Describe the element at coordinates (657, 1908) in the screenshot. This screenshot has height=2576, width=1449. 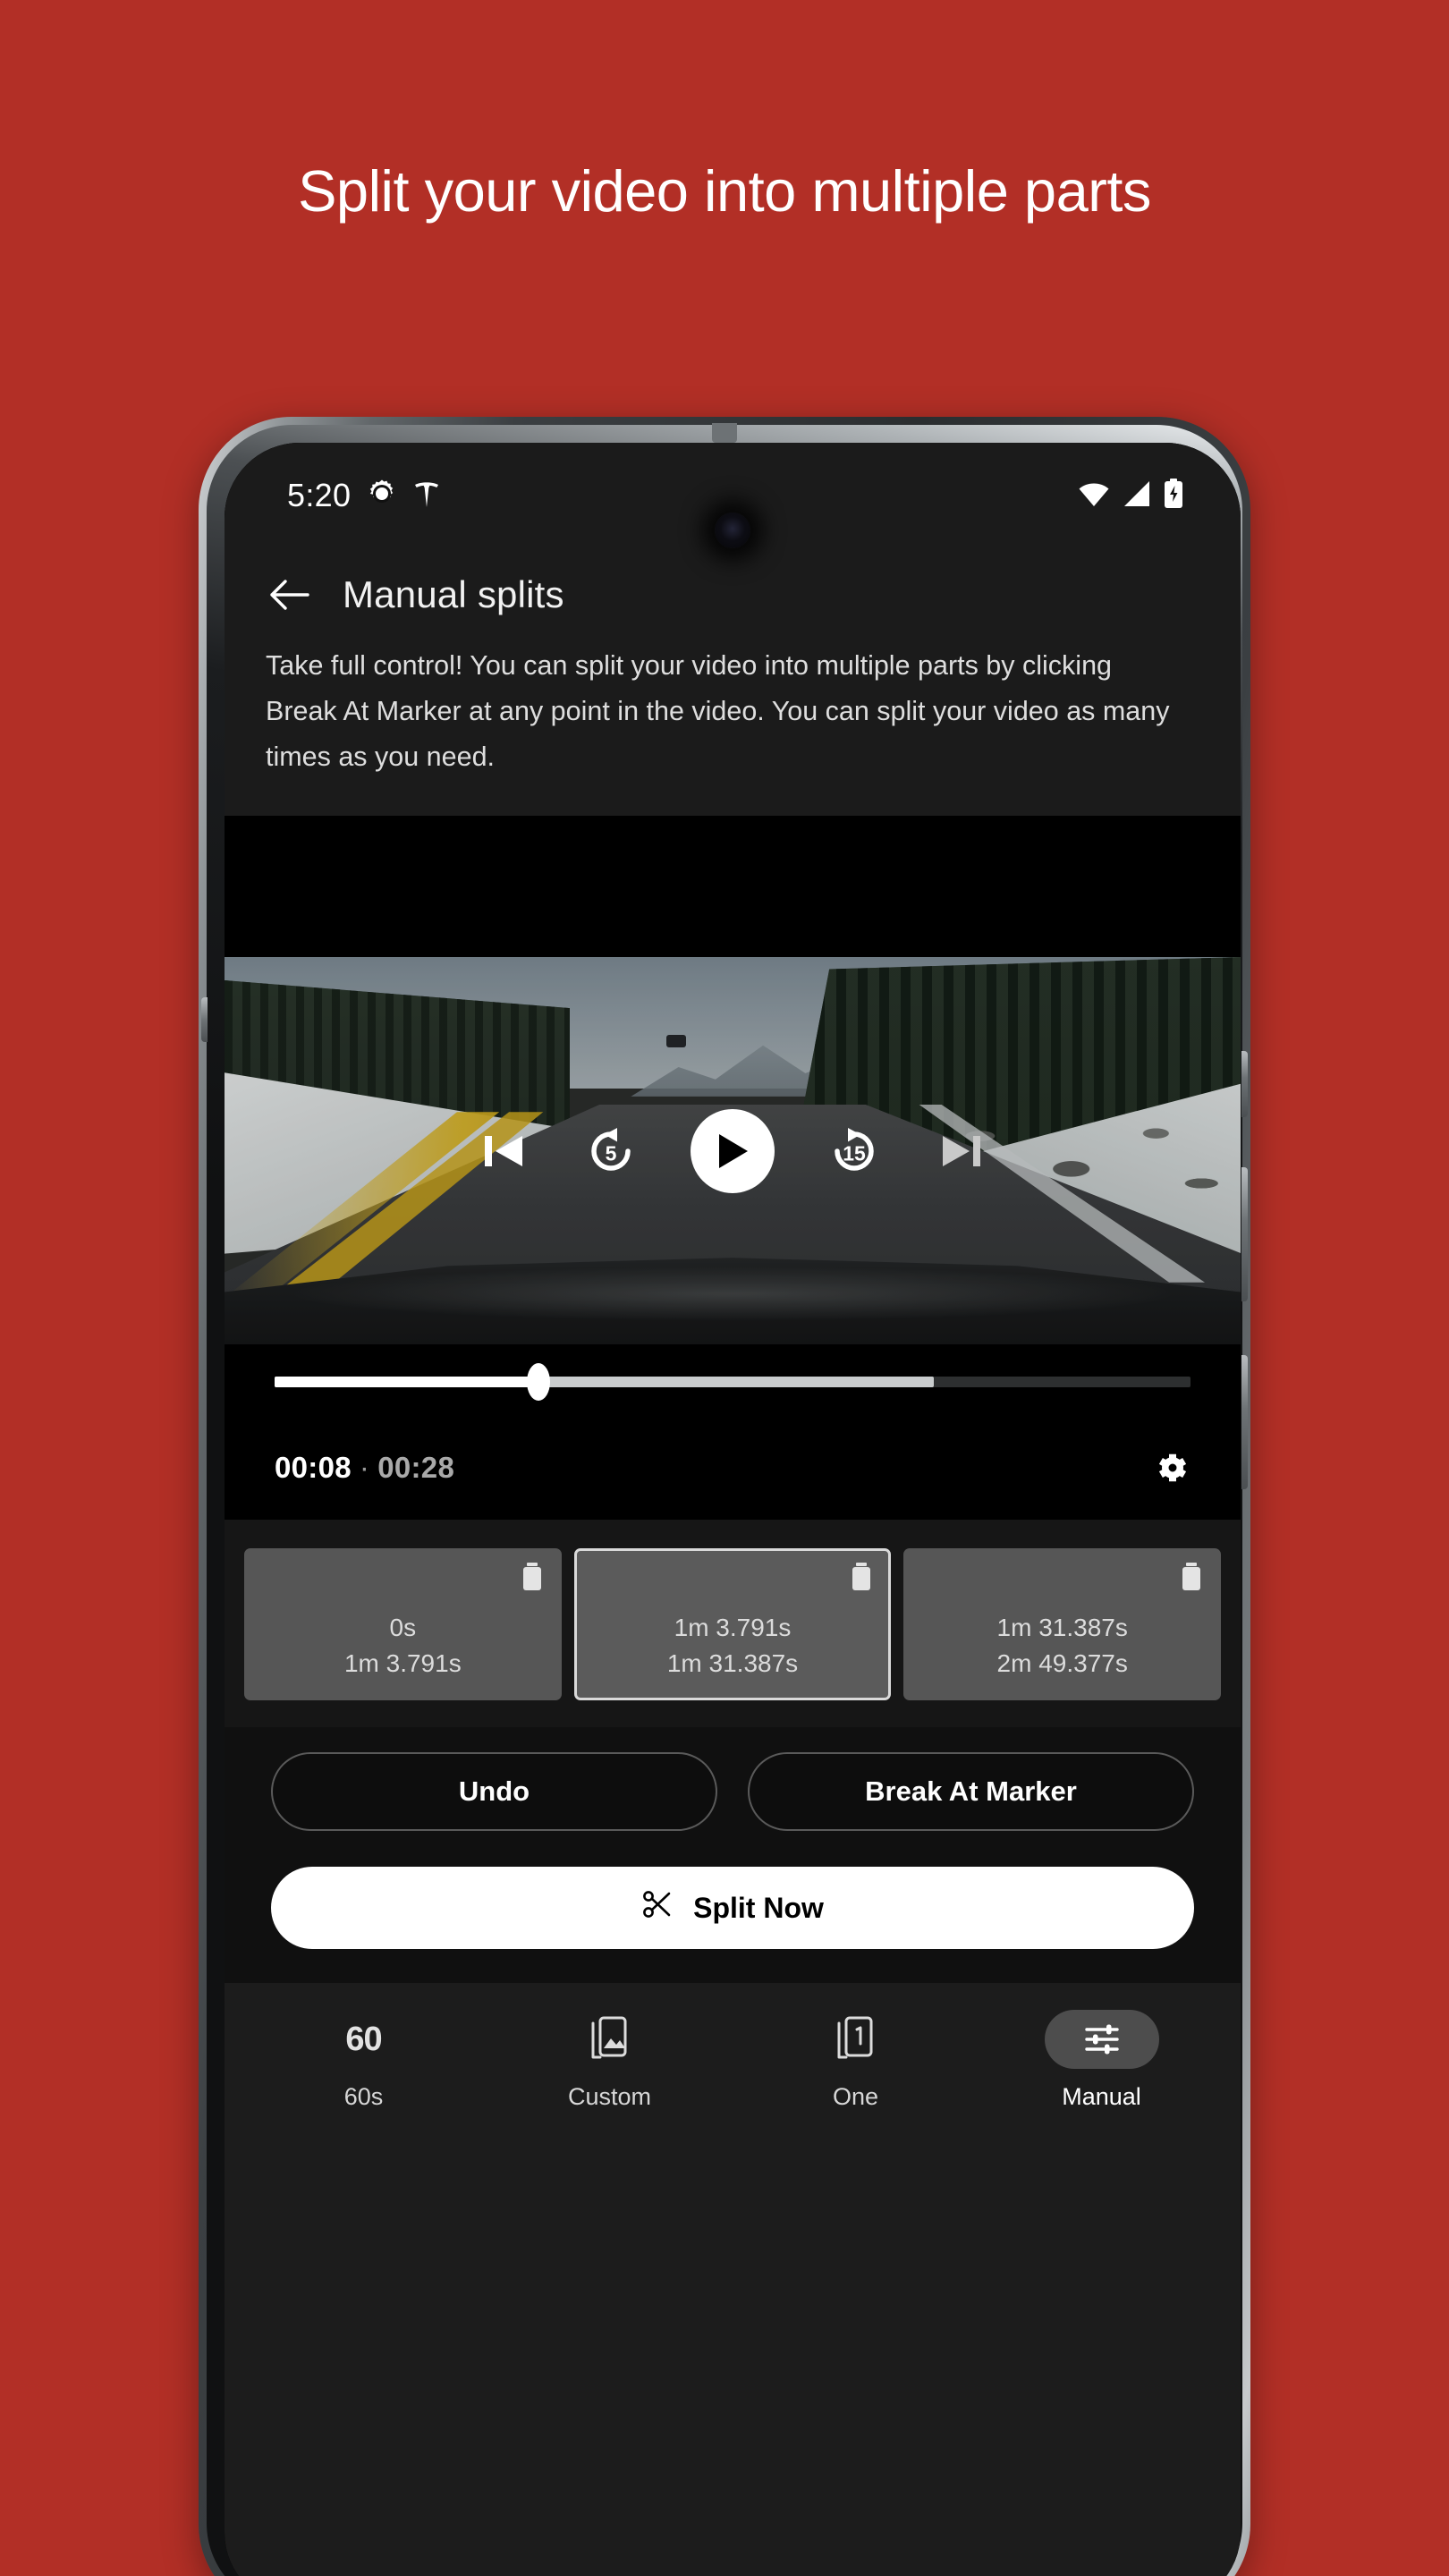
I see `scissors-icon` at that location.